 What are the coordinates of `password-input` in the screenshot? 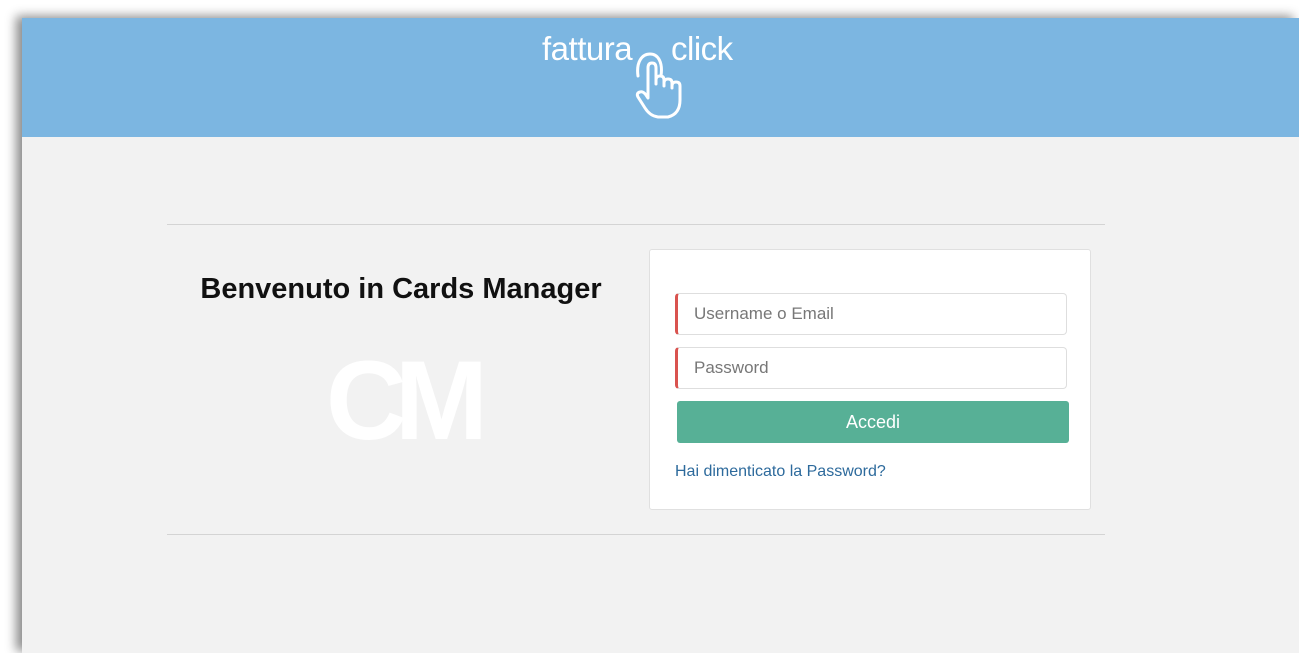 It's located at (871, 368).